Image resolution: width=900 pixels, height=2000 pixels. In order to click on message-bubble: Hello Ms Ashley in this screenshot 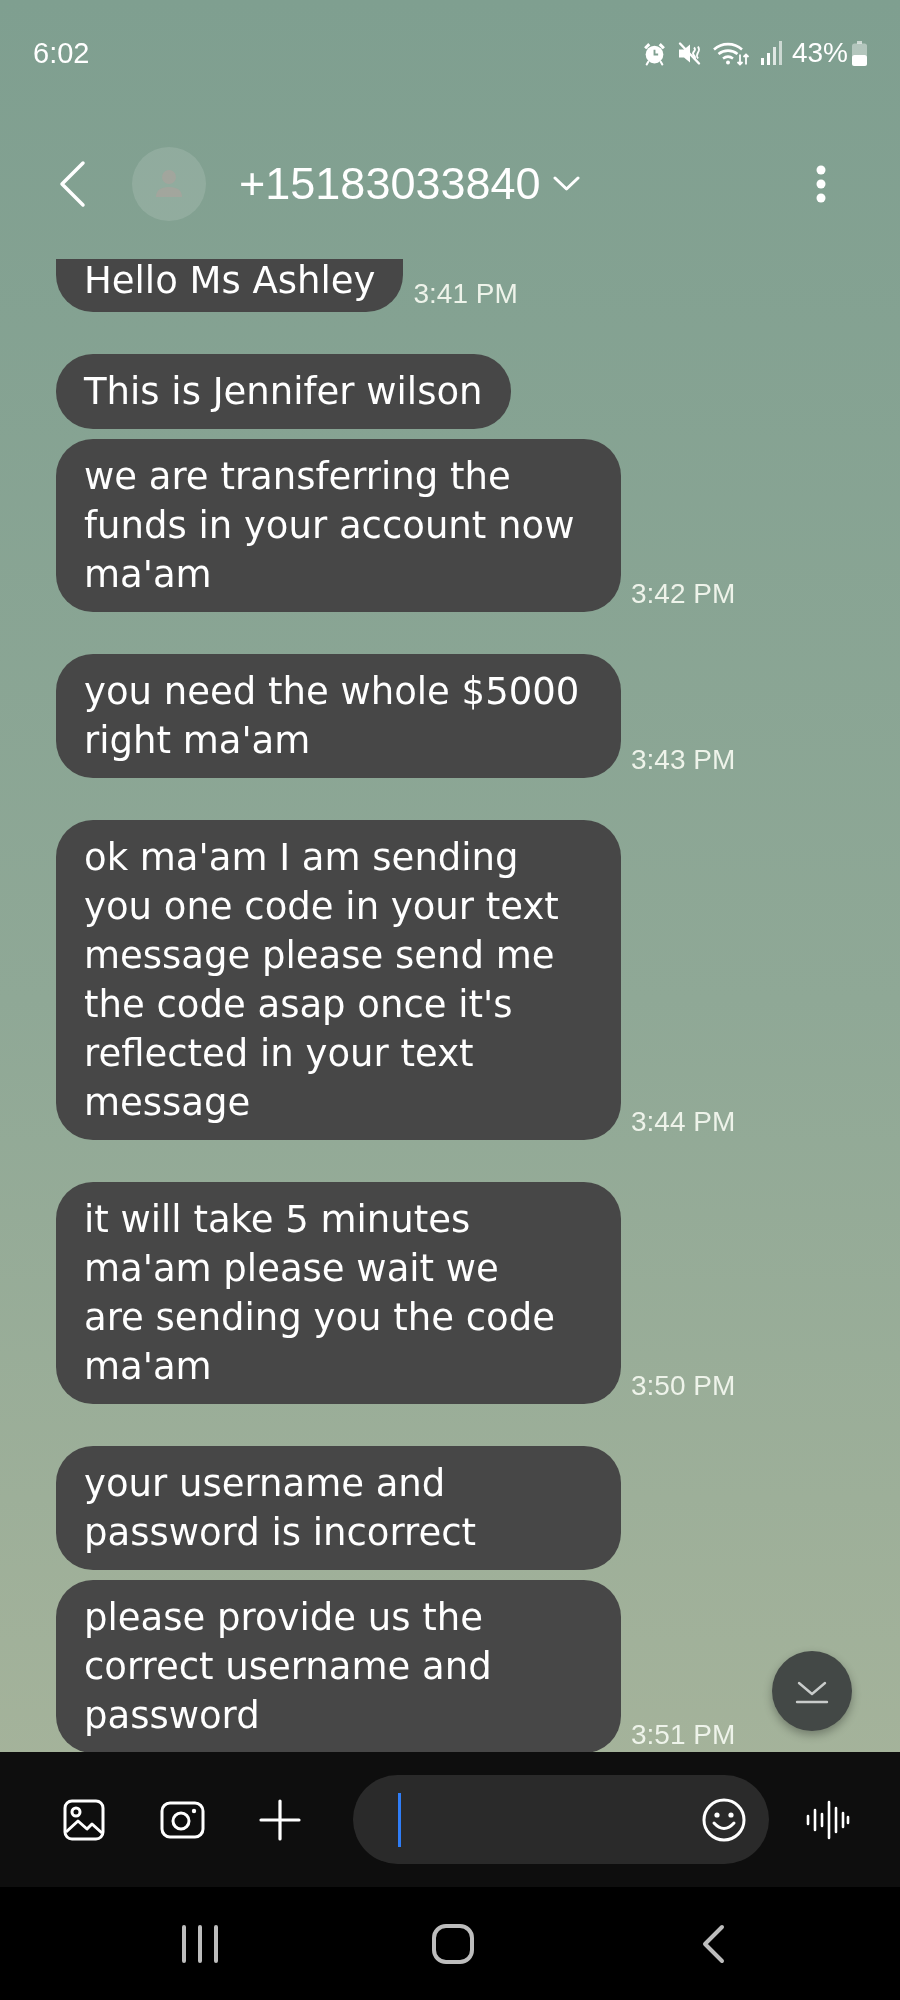, I will do `click(230, 285)`.